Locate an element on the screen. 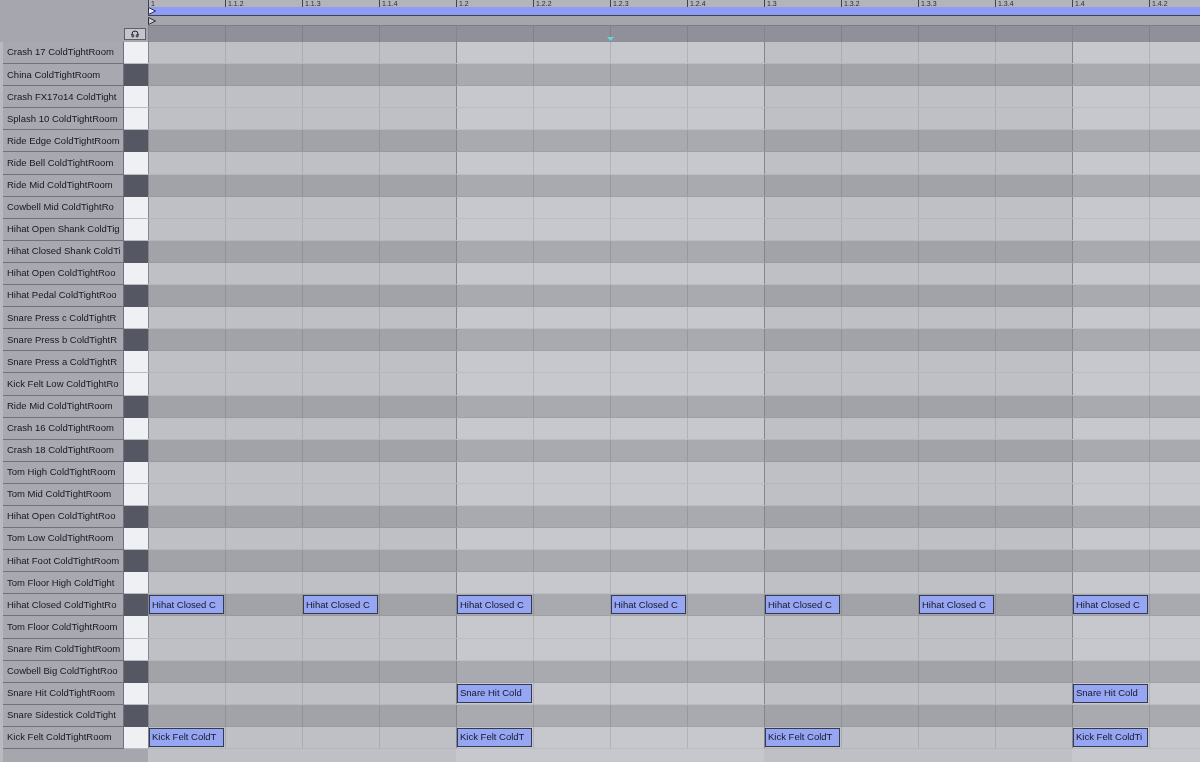 This screenshot has height=762, width=1200. drum-name-label: Tom Floor ColdTightRoom is located at coordinates (63, 627).